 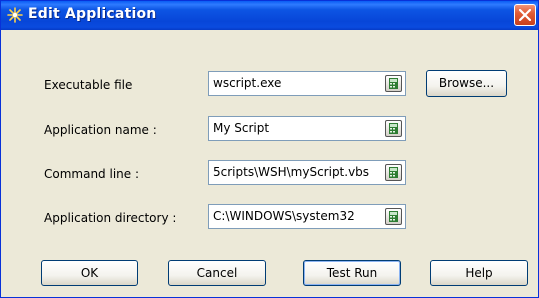 I want to click on cancel-button: Cancel, so click(x=217, y=273).